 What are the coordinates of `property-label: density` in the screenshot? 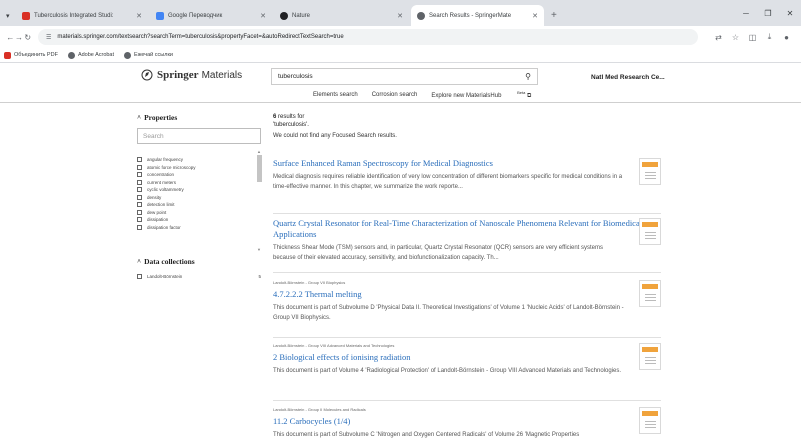 It's located at (154, 197).